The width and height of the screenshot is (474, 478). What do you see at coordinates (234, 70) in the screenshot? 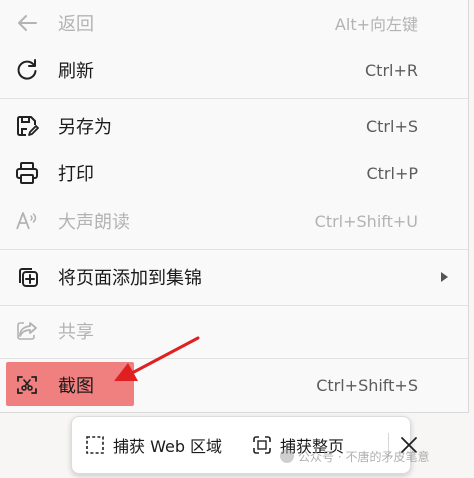
I see `menu-item-refresh: 刷新 Ctrl+R` at bounding box center [234, 70].